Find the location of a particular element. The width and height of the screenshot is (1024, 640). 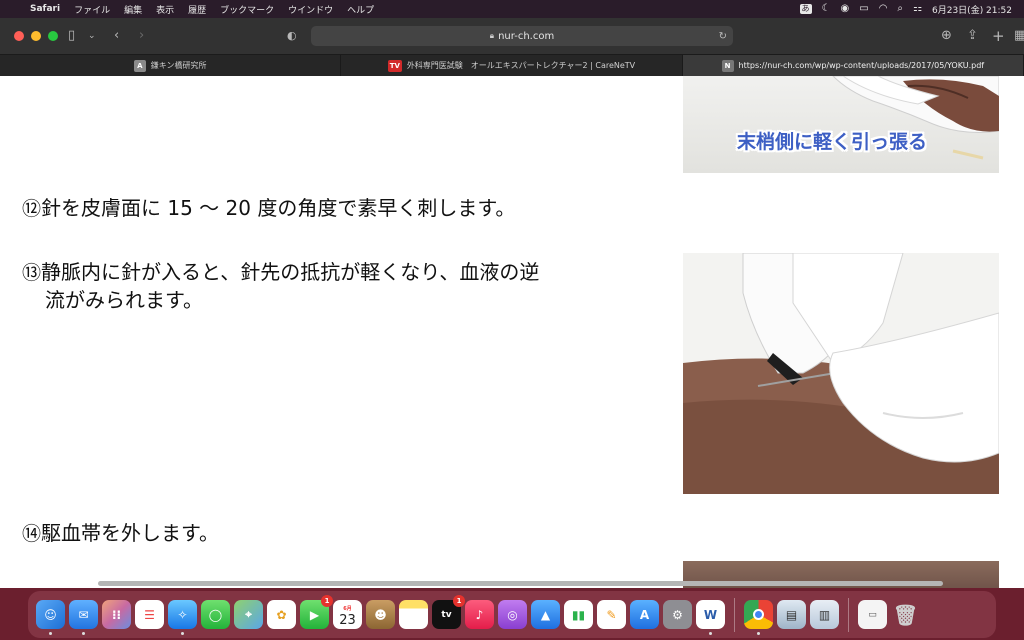

step-14-number: ⑭ is located at coordinates (32, 534).